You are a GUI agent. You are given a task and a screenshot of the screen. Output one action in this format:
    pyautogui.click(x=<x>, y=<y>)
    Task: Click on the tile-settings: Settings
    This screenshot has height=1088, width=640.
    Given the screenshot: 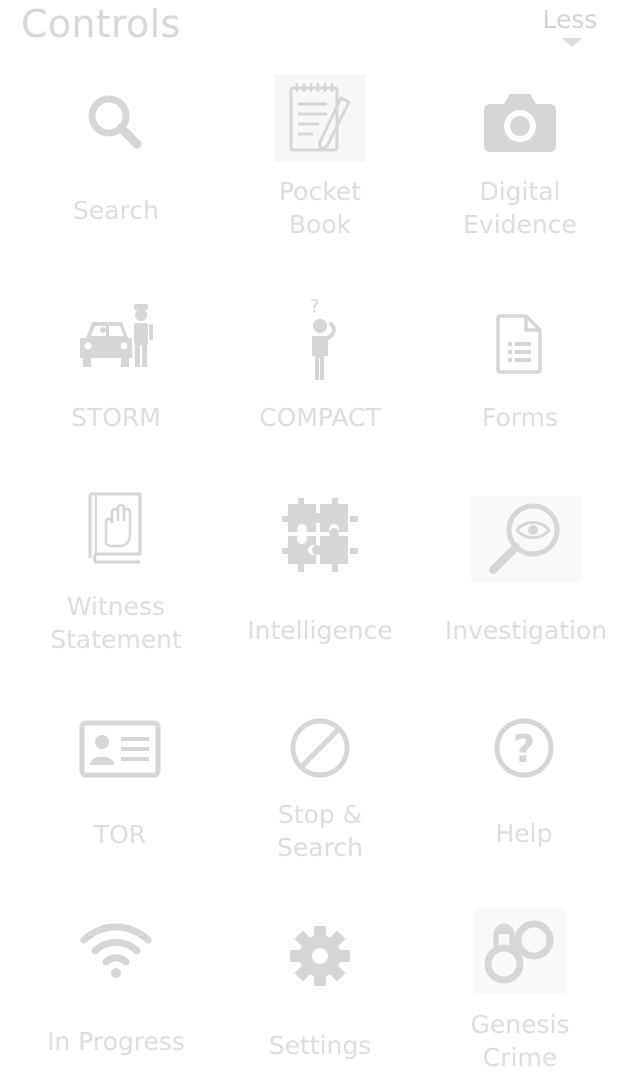 What is the action you would take?
    pyautogui.click(x=320, y=1000)
    